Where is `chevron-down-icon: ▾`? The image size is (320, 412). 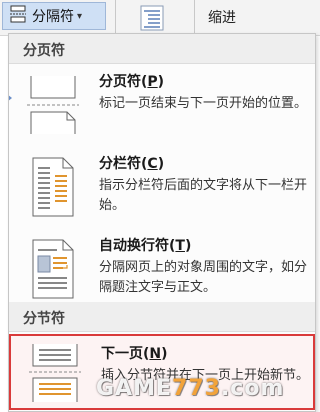 chevron-down-icon: ▾ is located at coordinates (80, 16).